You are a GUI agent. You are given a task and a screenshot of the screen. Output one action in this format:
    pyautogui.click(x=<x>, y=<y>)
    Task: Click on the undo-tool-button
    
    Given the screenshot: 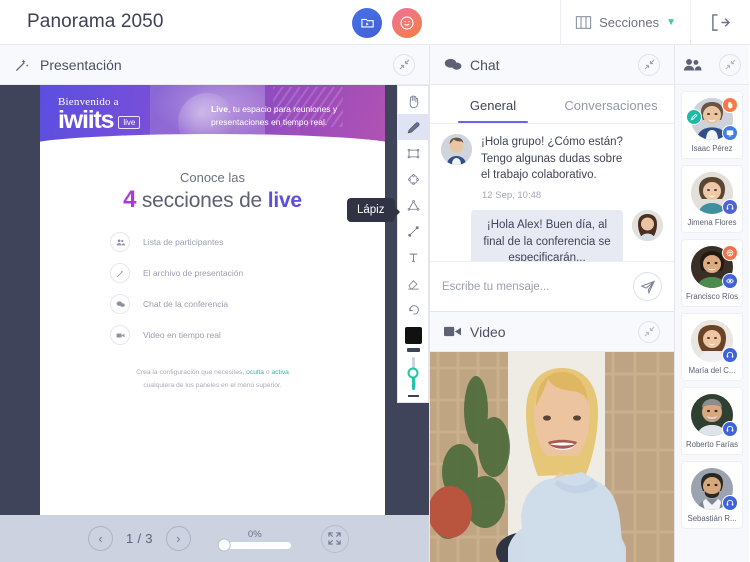 What is the action you would take?
    pyautogui.click(x=413, y=309)
    